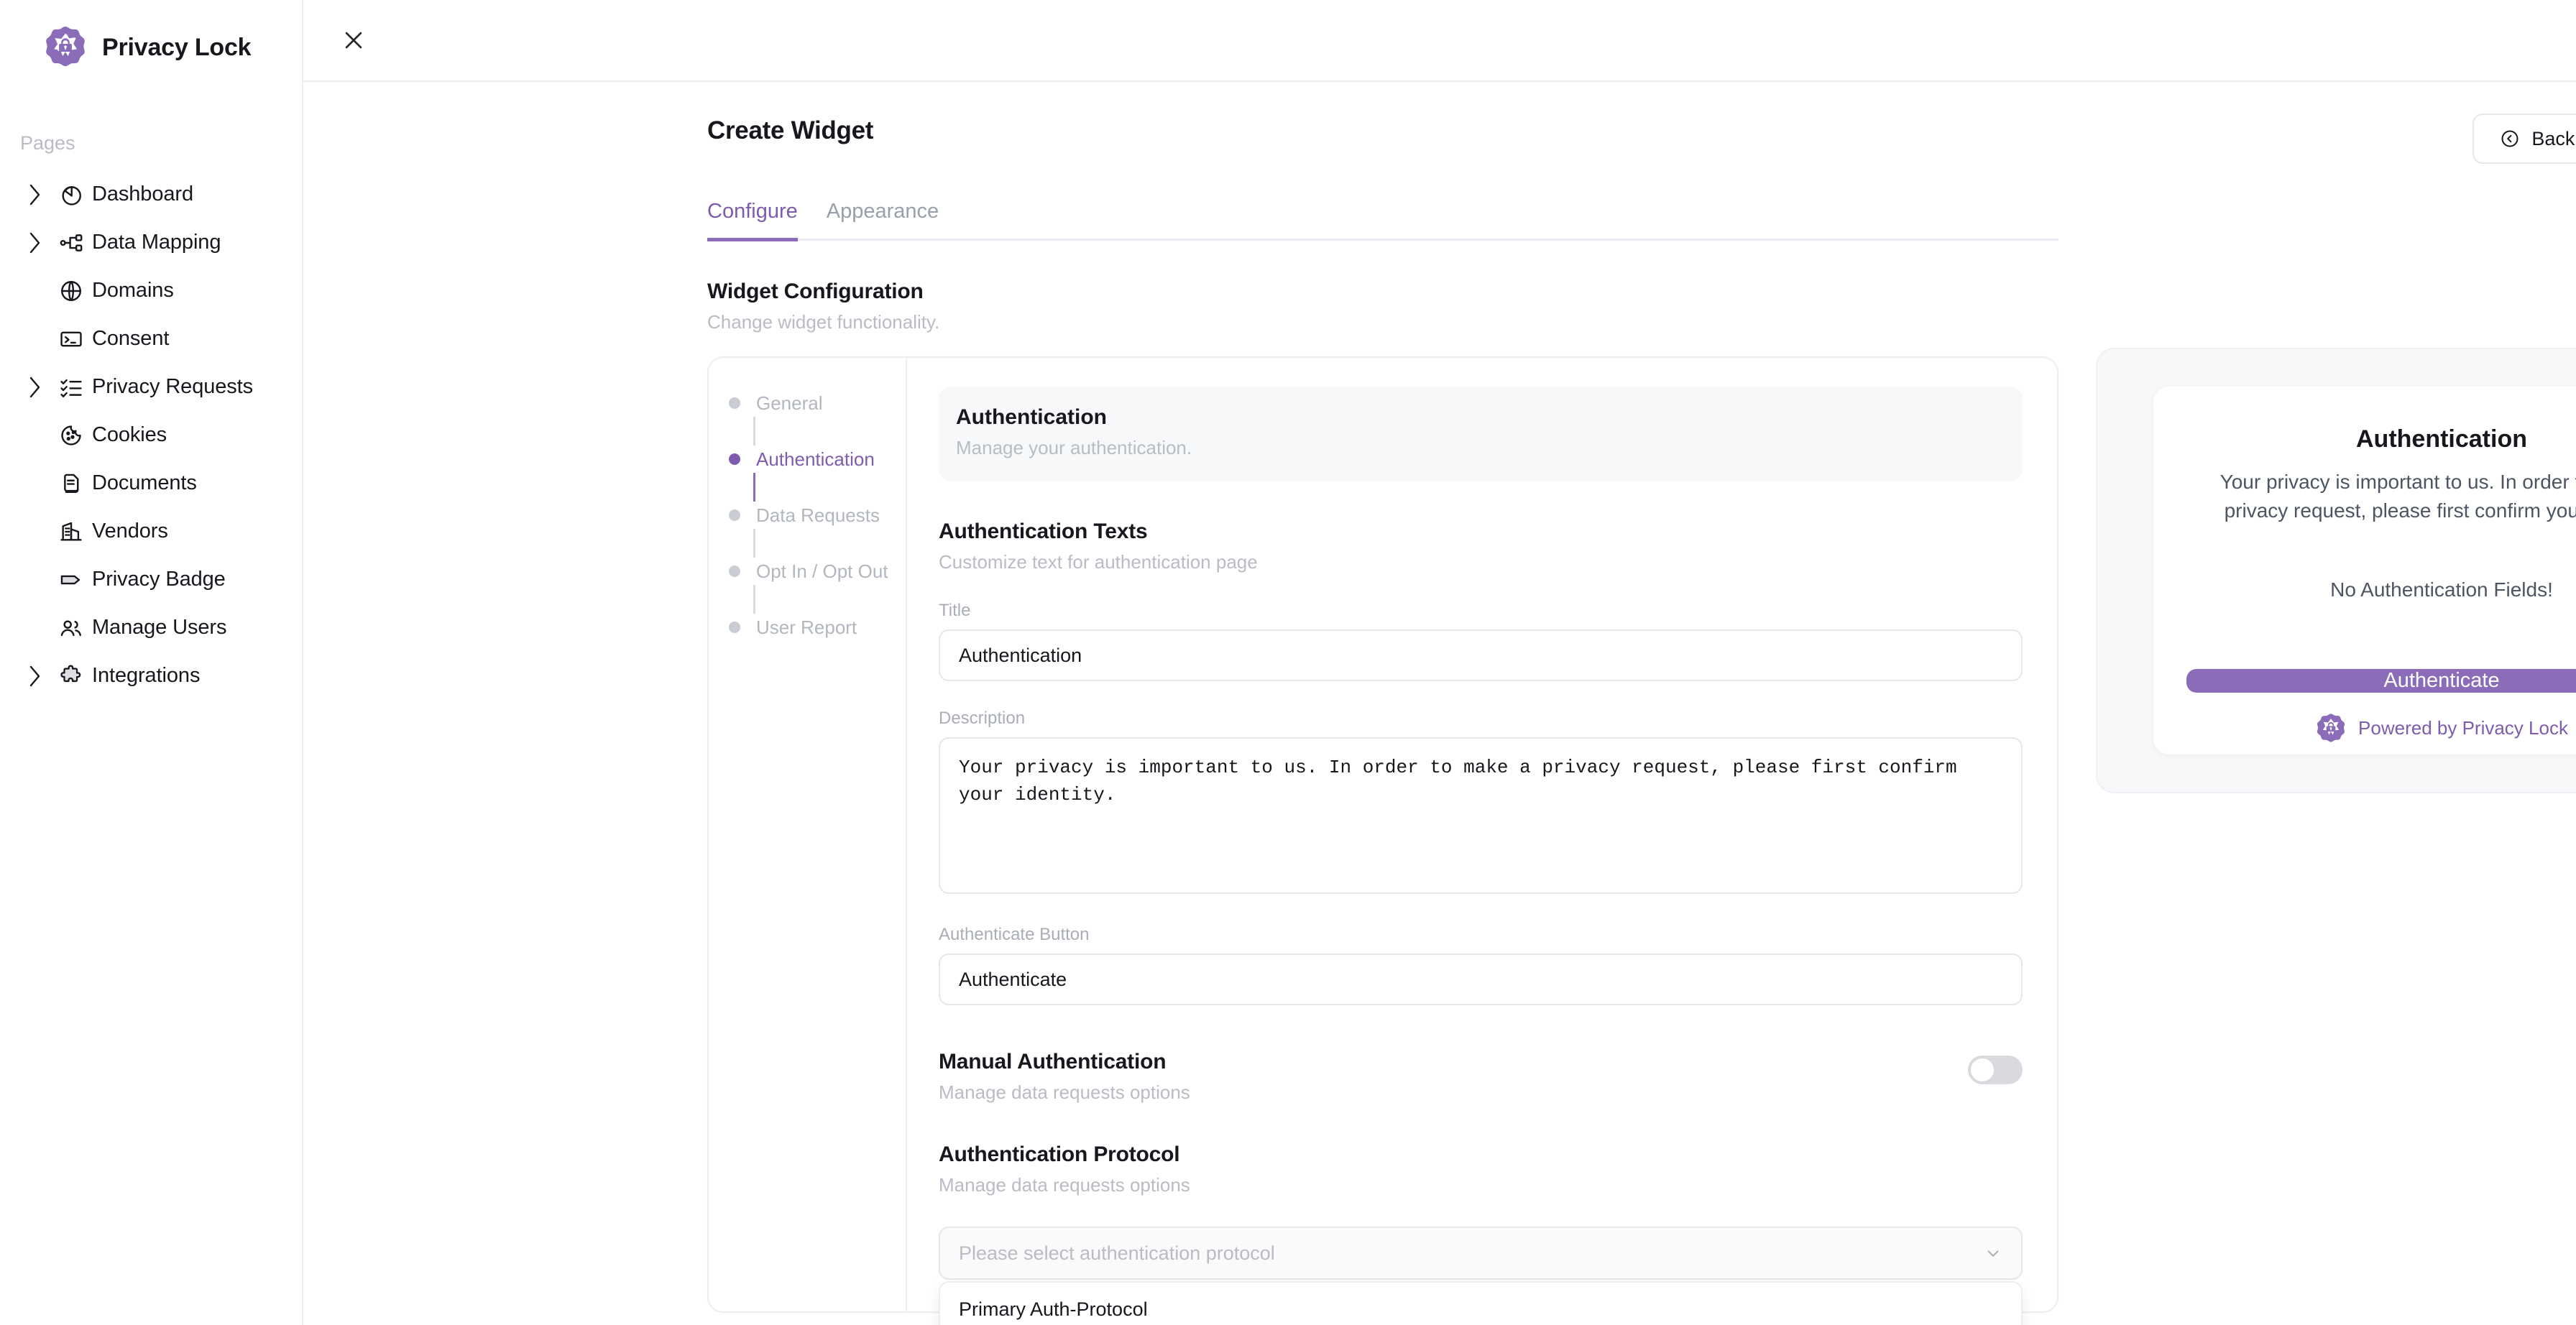  Describe the element at coordinates (1481, 1253) in the screenshot. I see `auth-protocol-select: Please select authentication protocol` at that location.